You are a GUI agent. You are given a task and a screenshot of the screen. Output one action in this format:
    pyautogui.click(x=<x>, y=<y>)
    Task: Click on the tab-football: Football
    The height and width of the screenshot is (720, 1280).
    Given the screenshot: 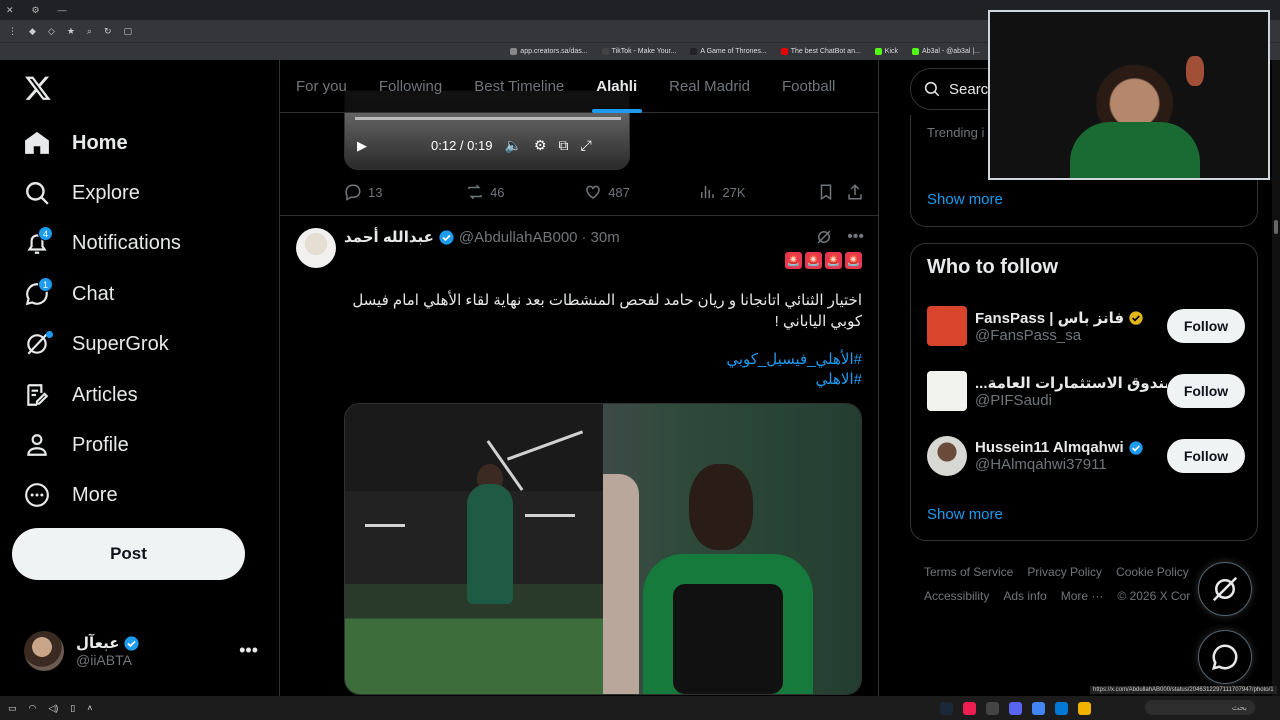 What is the action you would take?
    pyautogui.click(x=808, y=86)
    